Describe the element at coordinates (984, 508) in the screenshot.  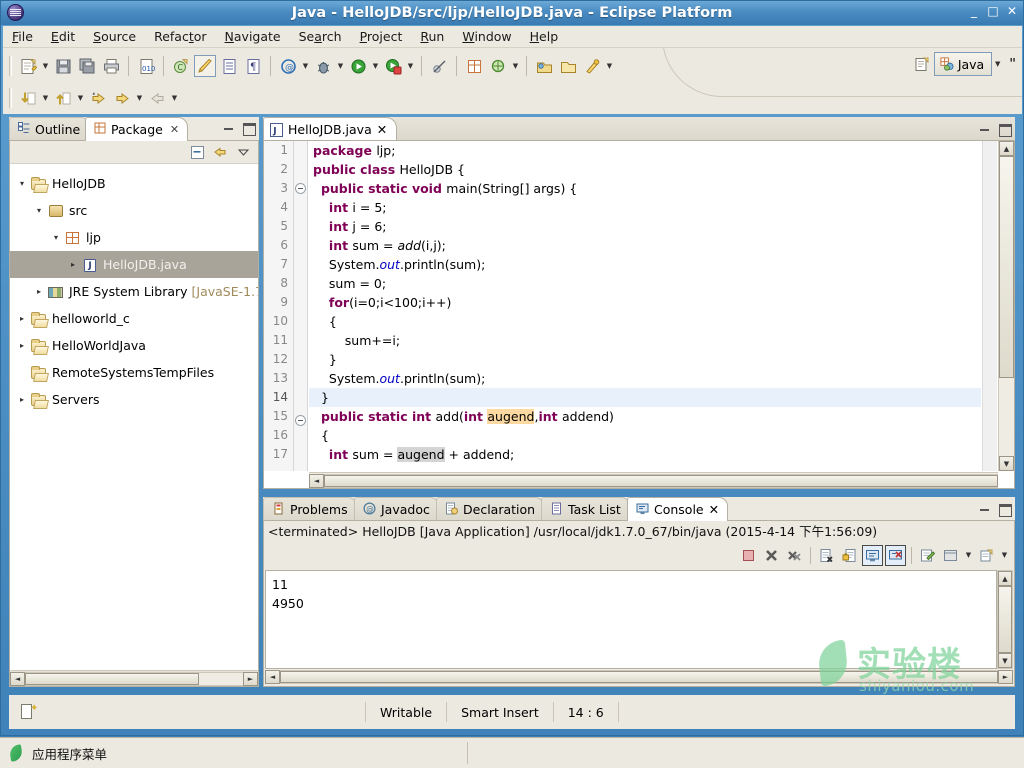
I see `minimize-console-icon` at that location.